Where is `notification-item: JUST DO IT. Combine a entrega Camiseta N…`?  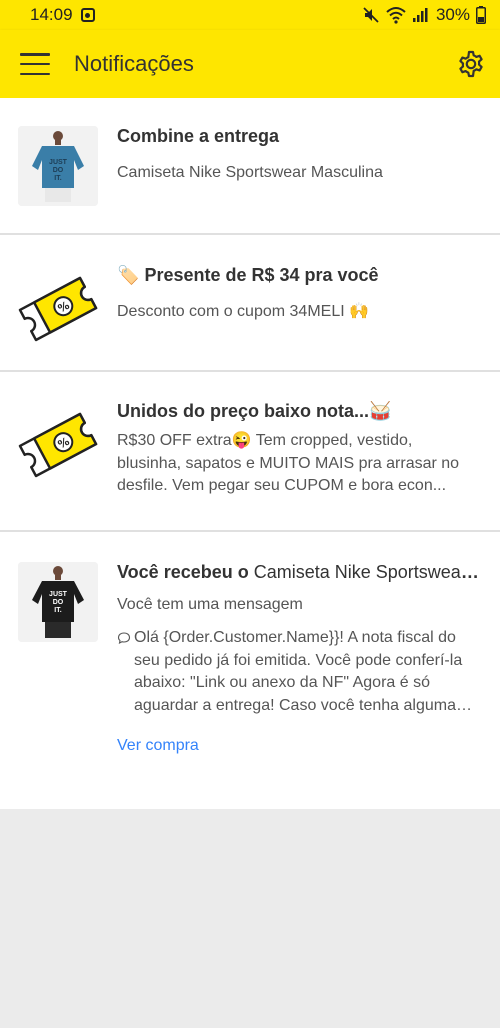
notification-item: JUST DO IT. Combine a entrega Camiseta N… is located at coordinates (250, 166).